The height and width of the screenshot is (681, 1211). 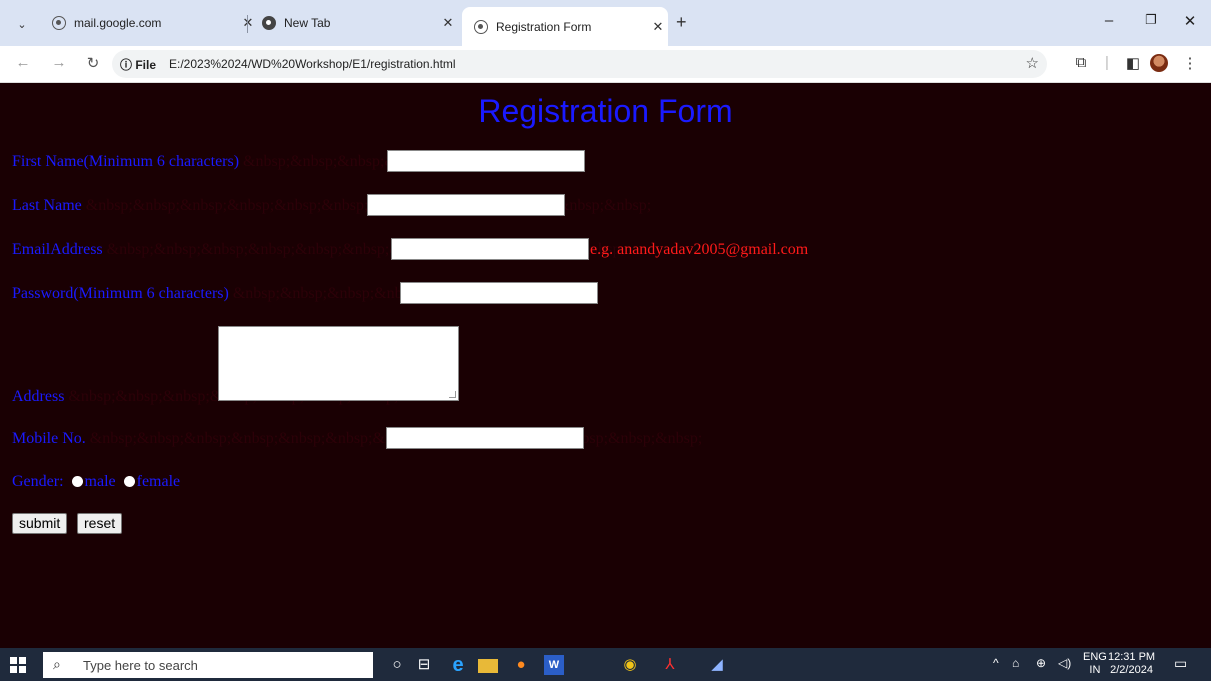 I want to click on menu-kebab-icon: ⋮, so click(x=1190, y=63).